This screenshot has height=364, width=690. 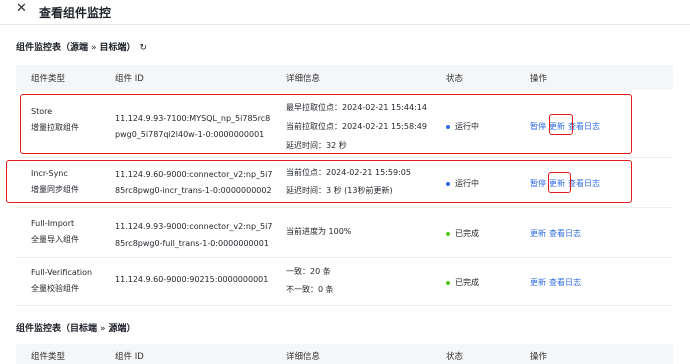 I want to click on detail-line: 当前进度为 100%, so click(x=319, y=231).